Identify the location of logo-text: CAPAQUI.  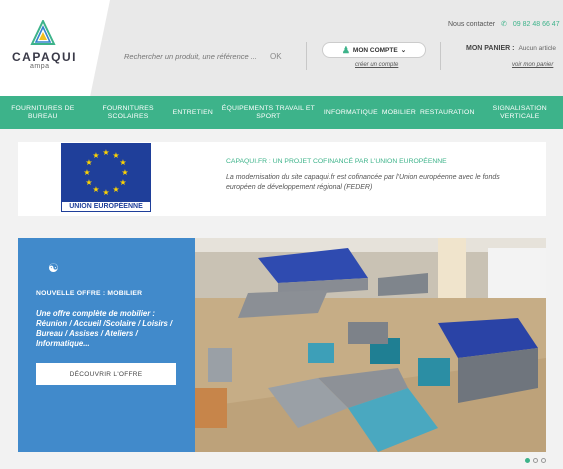
(44, 57).